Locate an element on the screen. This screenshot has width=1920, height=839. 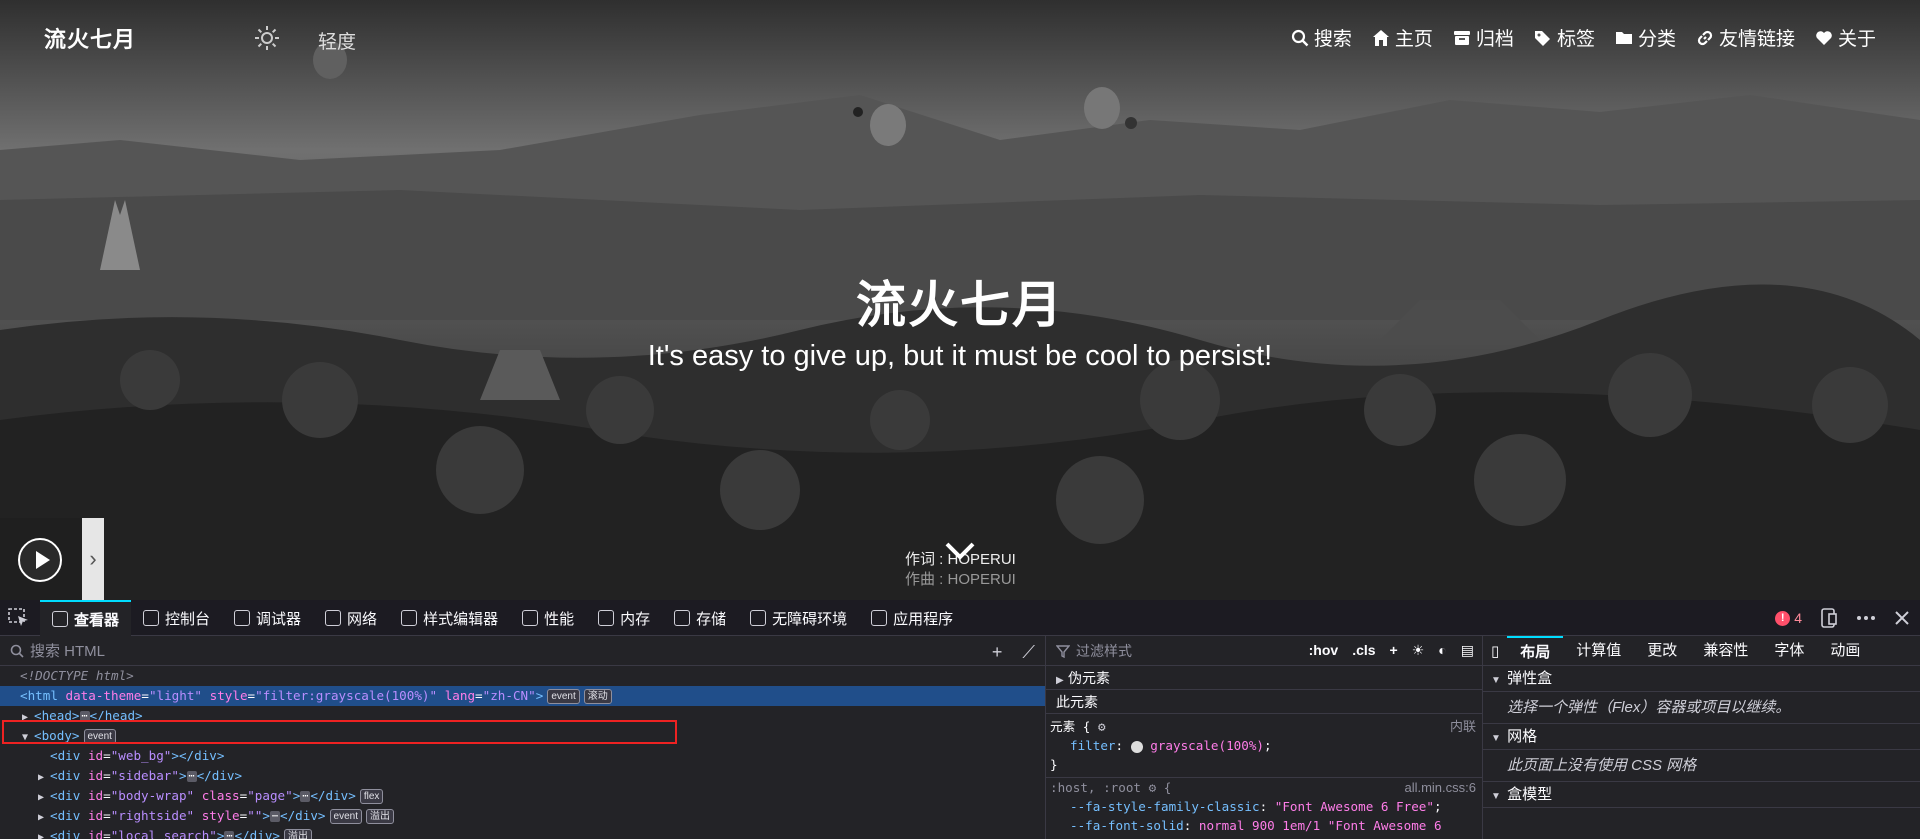
tab-debugger: 调试器 is located at coordinates (267, 618).